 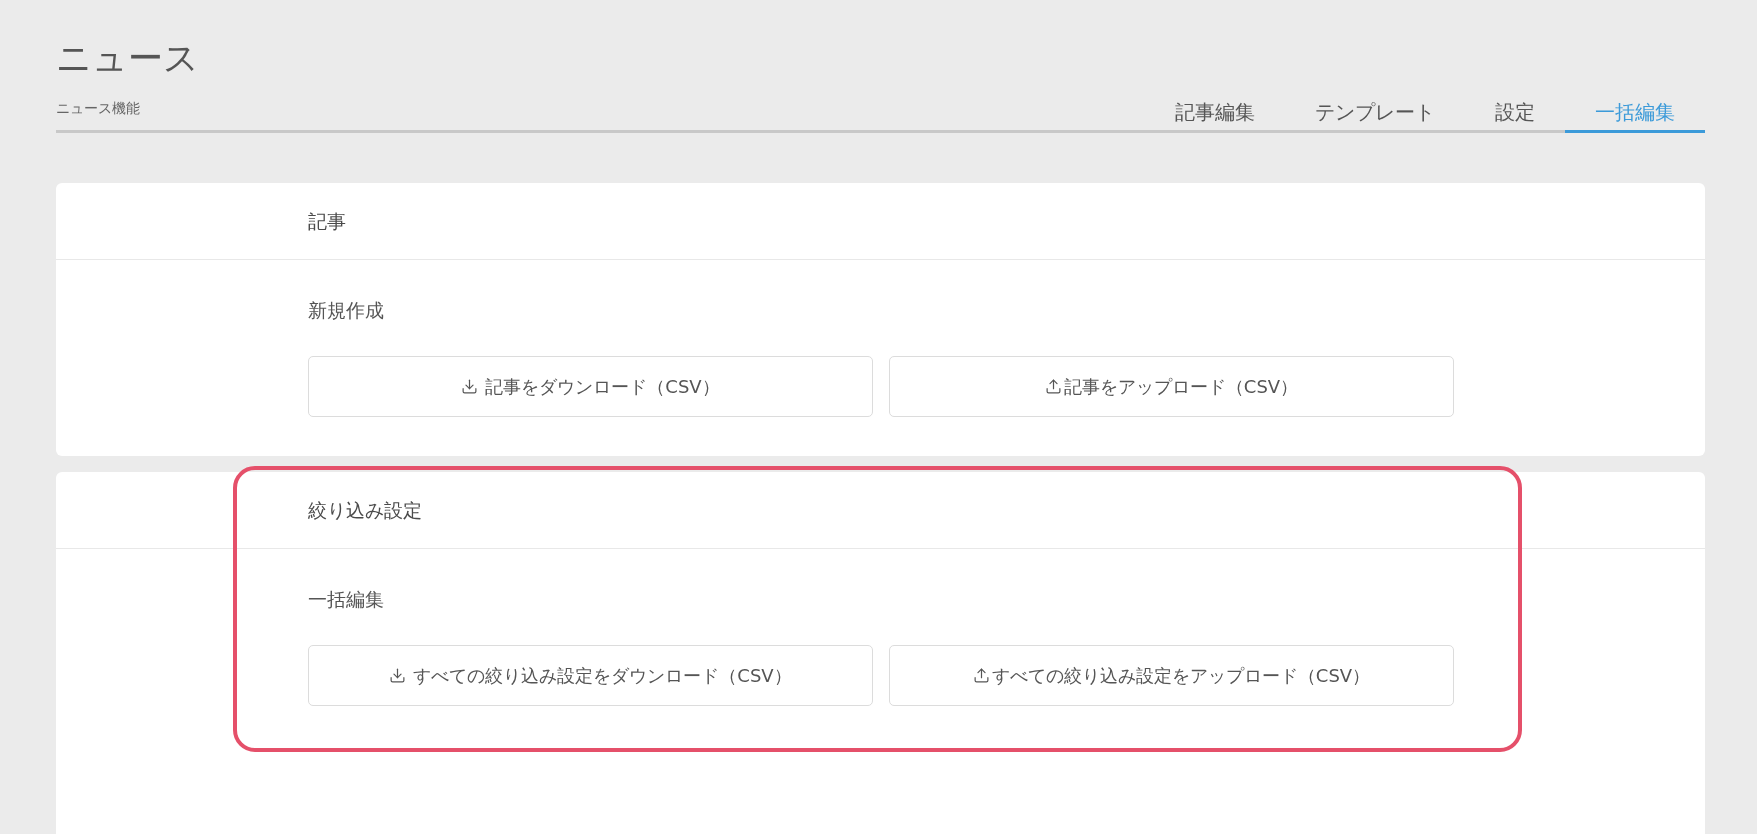 What do you see at coordinates (1215, 116) in the screenshot?
I see `tab: 記事編集` at bounding box center [1215, 116].